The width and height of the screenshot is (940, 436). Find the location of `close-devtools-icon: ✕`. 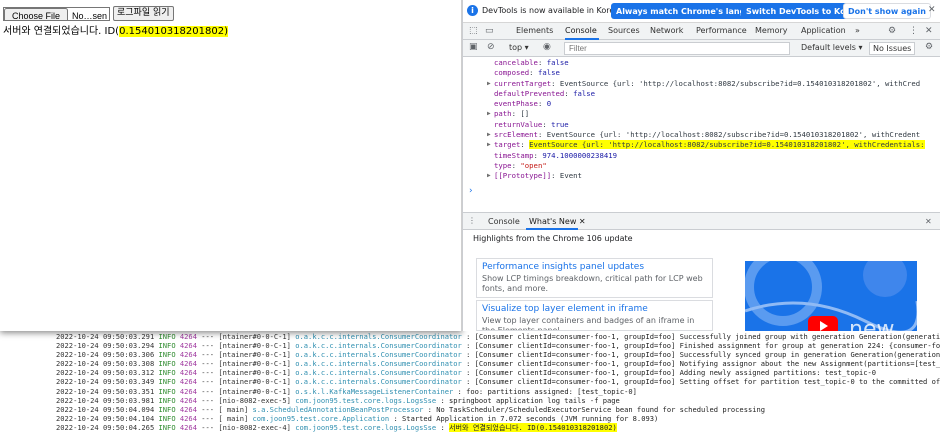

close-devtools-icon: ✕ is located at coordinates (929, 31).